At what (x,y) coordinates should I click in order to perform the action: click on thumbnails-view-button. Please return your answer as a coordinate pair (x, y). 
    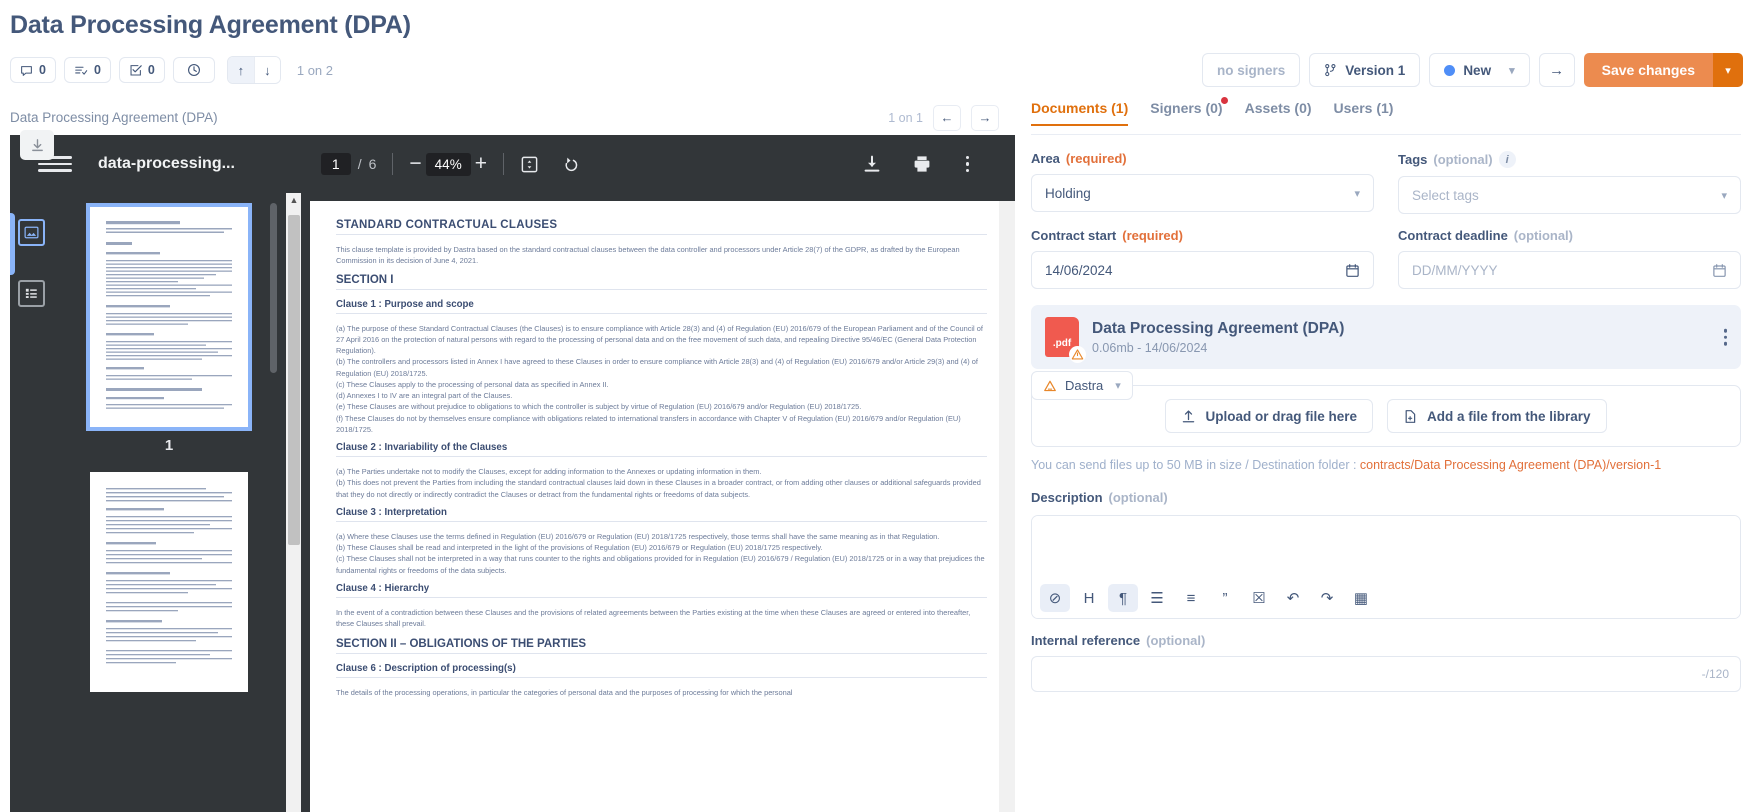
    Looking at the image, I should click on (31, 232).